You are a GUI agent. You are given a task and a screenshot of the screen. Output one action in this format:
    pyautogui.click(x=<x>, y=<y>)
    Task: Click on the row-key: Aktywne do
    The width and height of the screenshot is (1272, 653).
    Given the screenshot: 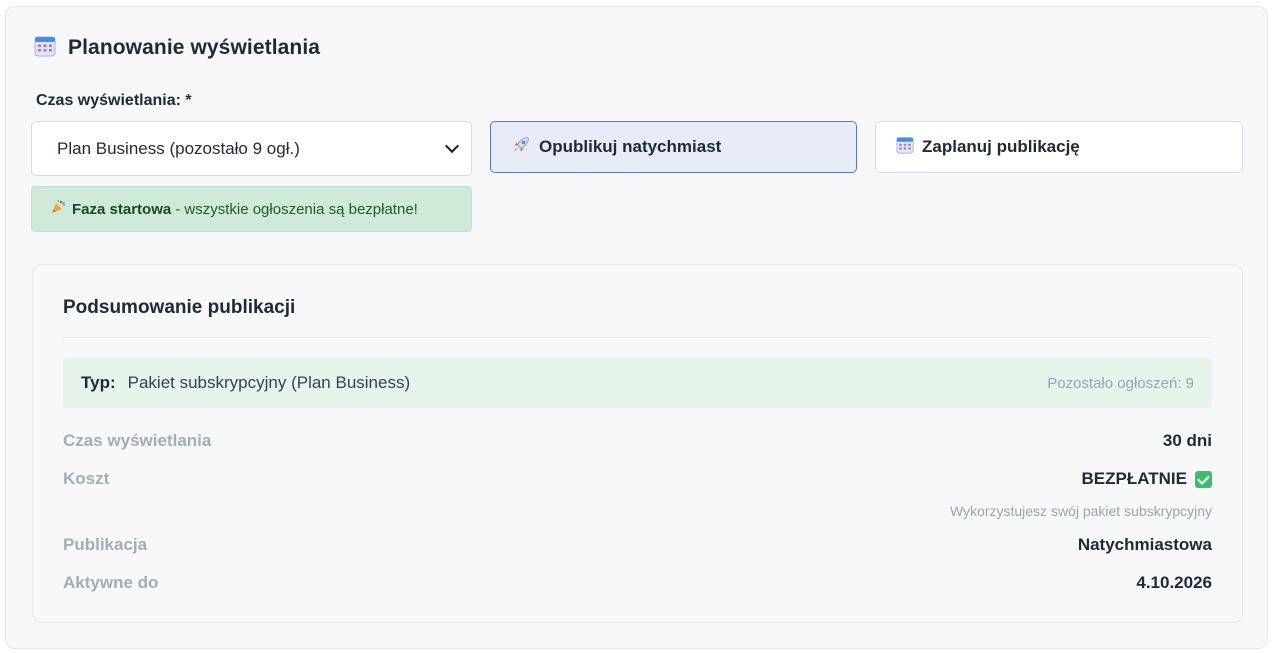 What is the action you would take?
    pyautogui.click(x=111, y=582)
    